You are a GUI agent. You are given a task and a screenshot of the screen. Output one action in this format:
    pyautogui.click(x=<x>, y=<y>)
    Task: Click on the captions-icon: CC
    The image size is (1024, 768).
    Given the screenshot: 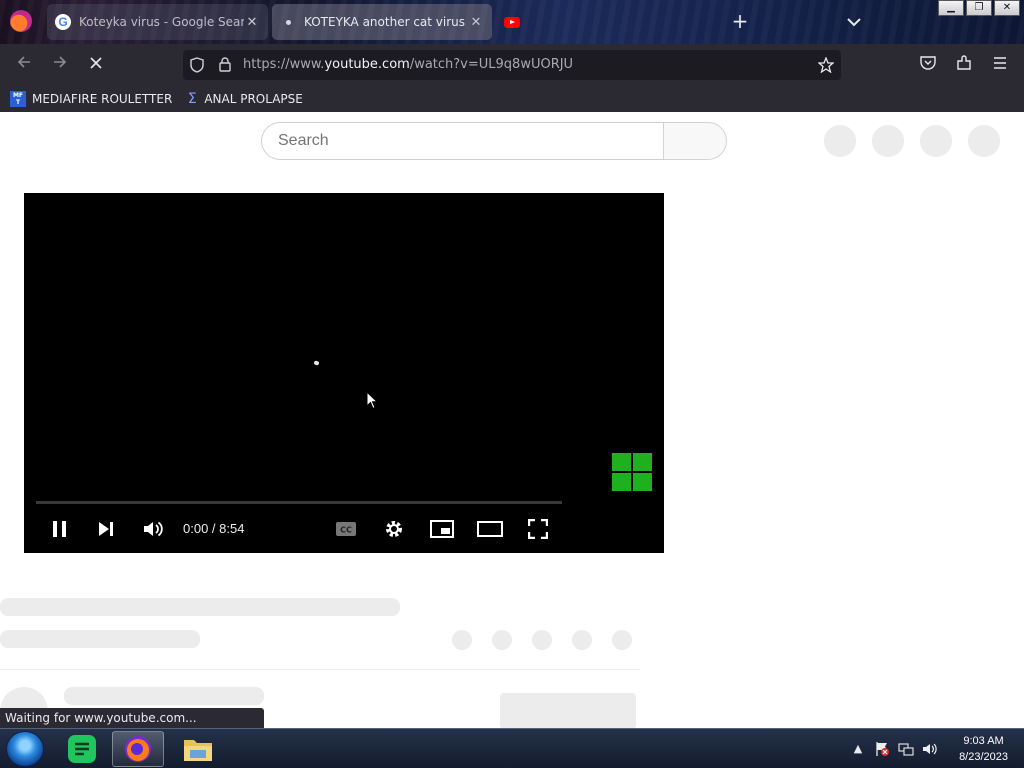 What is the action you would take?
    pyautogui.click(x=346, y=529)
    